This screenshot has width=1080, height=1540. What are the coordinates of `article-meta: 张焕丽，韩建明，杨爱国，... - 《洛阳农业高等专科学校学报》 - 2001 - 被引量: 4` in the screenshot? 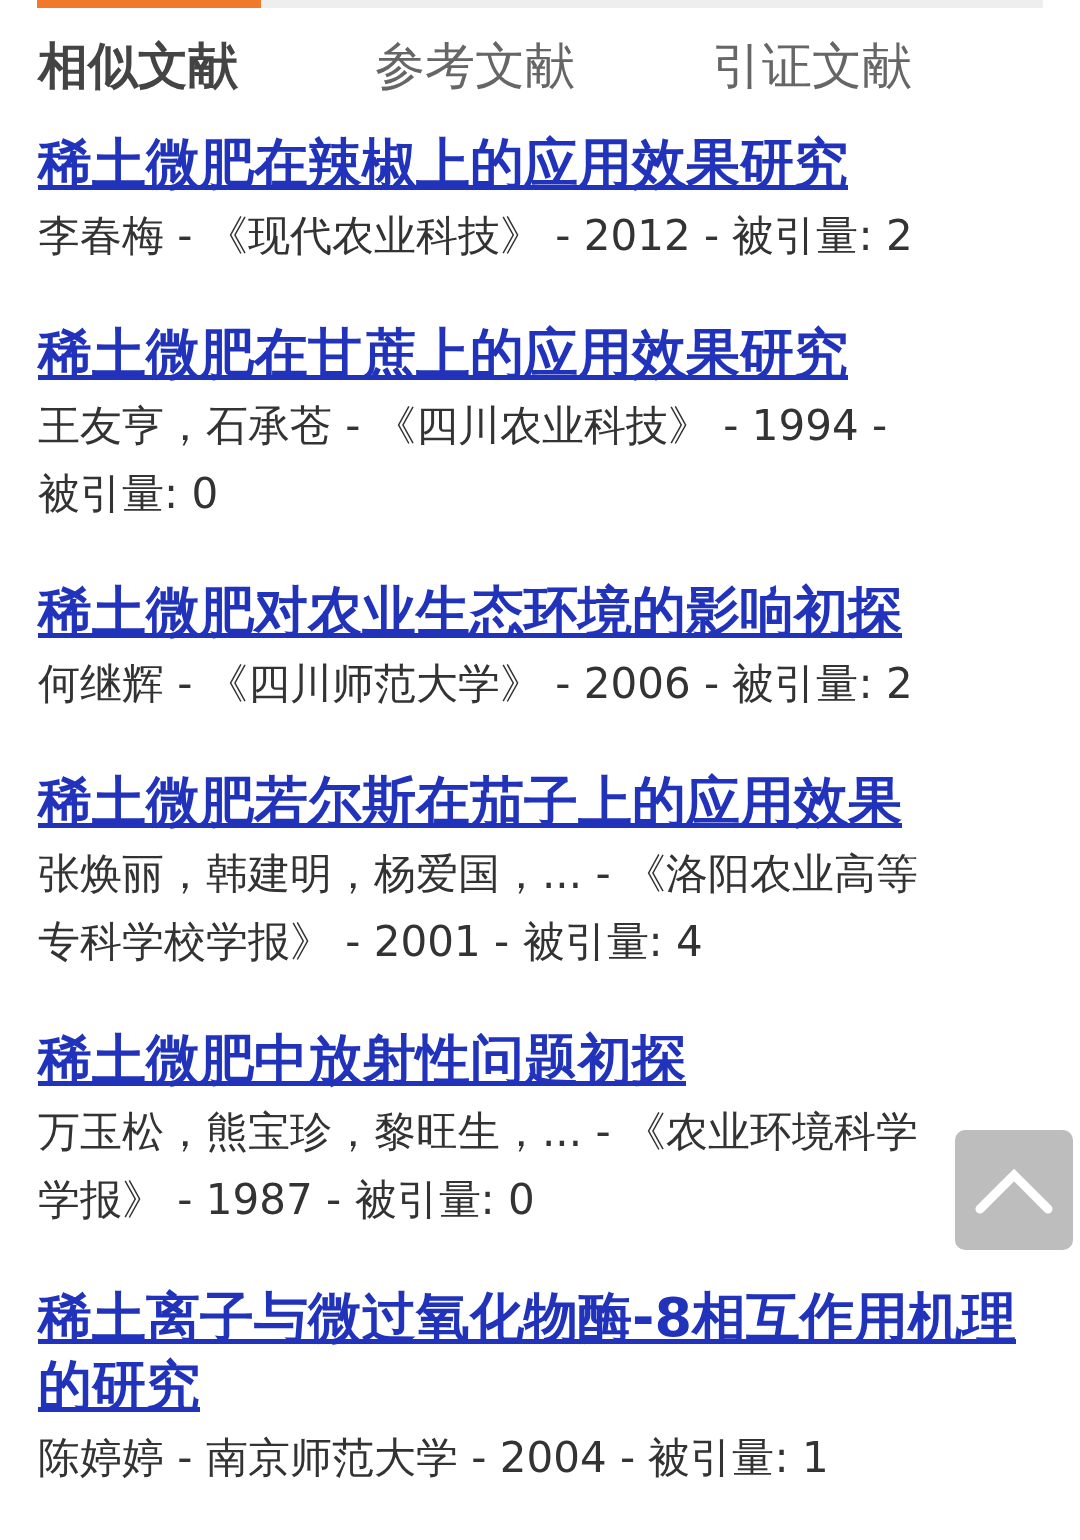 It's located at (478, 908).